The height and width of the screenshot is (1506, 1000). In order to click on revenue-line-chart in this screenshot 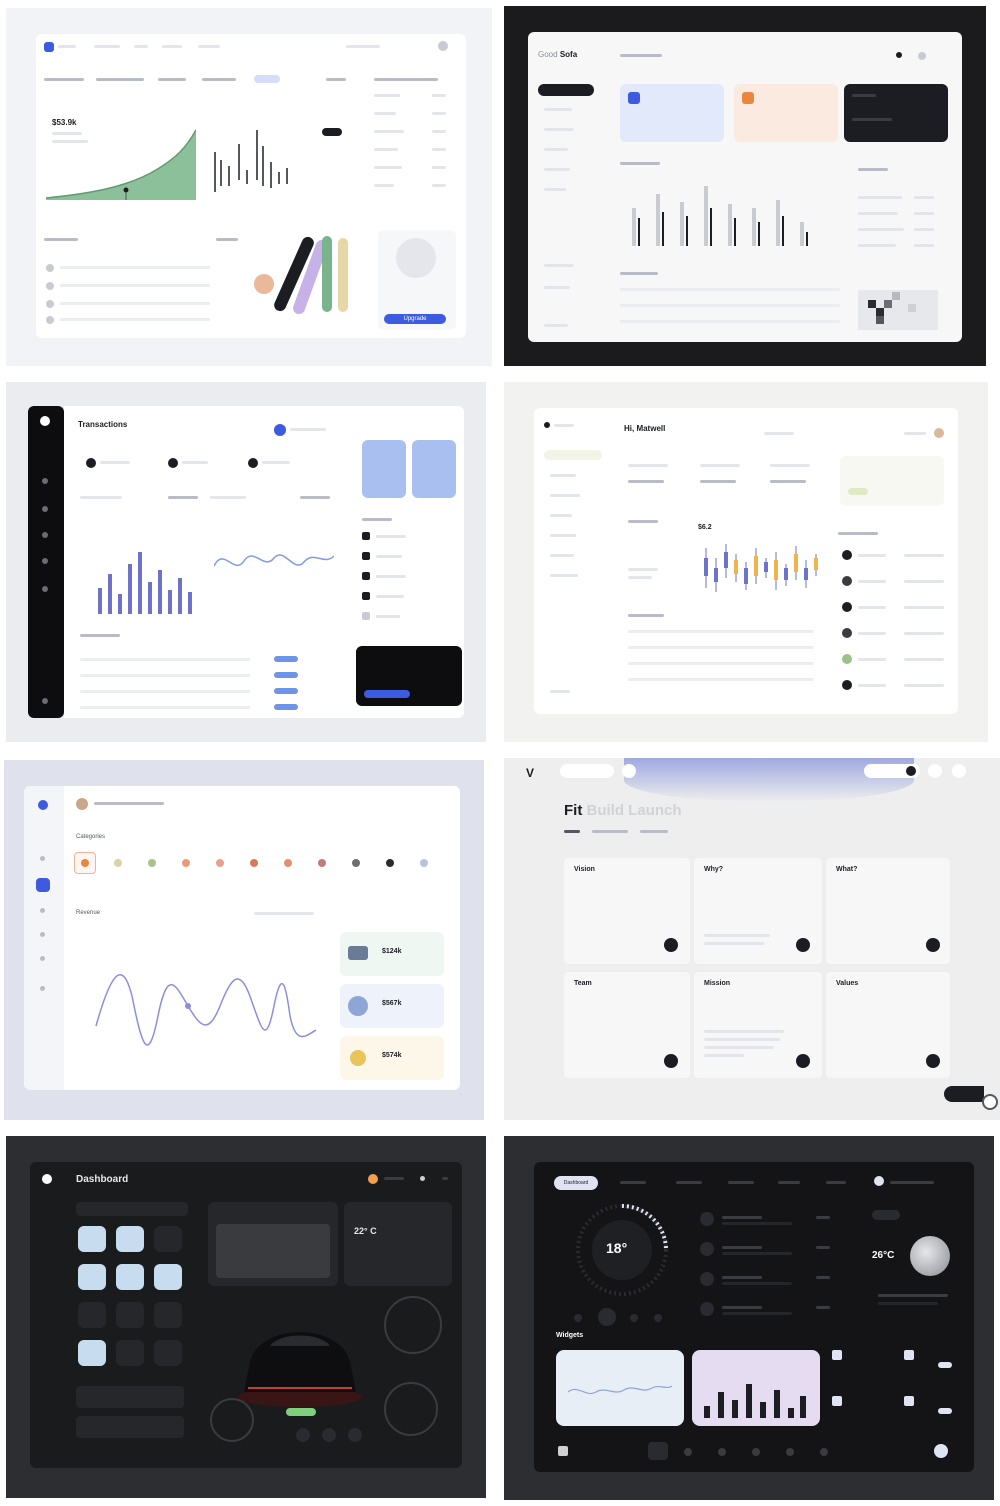, I will do `click(206, 1009)`.